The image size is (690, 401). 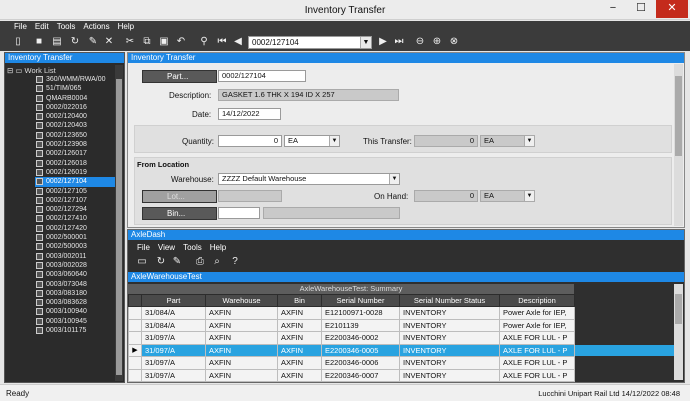 What do you see at coordinates (299, 300) in the screenshot?
I see `column-header: Bin` at bounding box center [299, 300].